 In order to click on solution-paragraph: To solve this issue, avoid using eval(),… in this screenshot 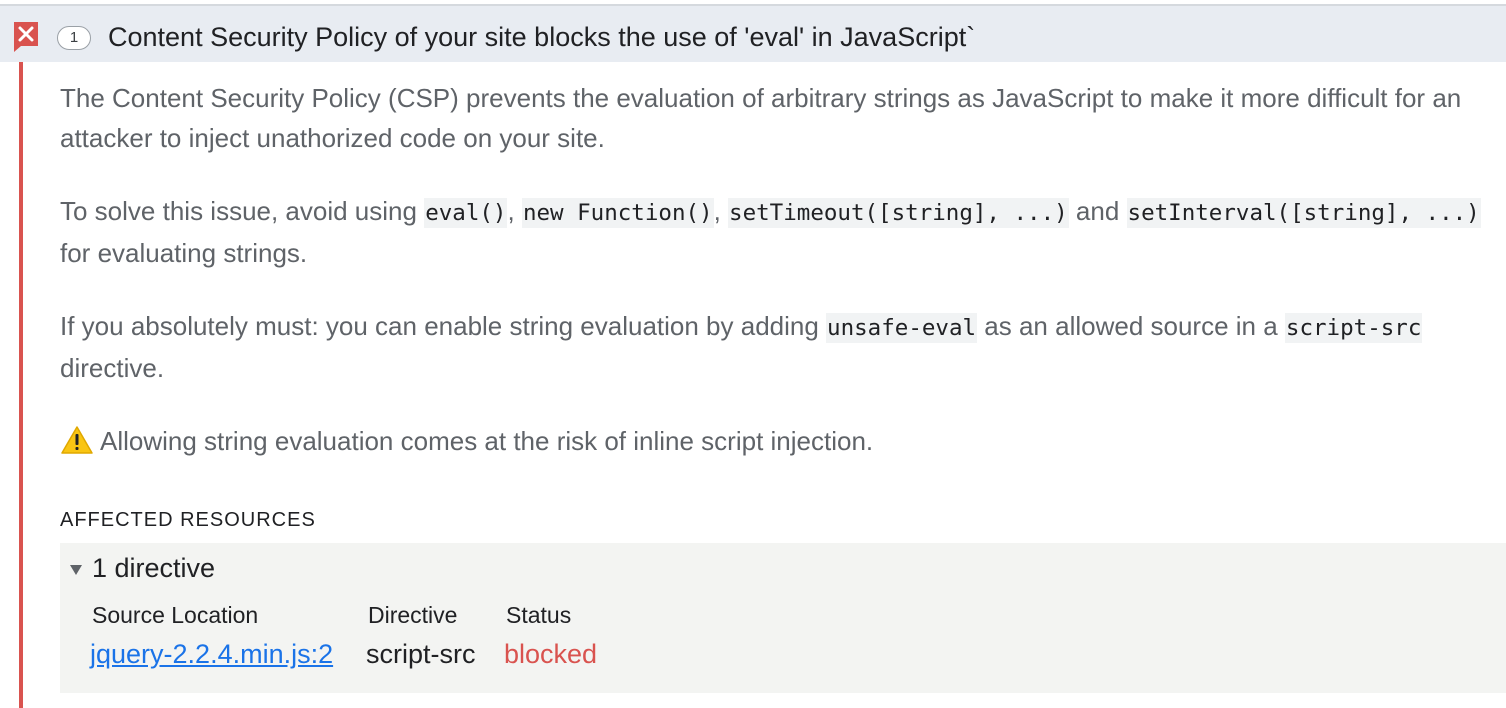, I will do `click(780, 232)`.